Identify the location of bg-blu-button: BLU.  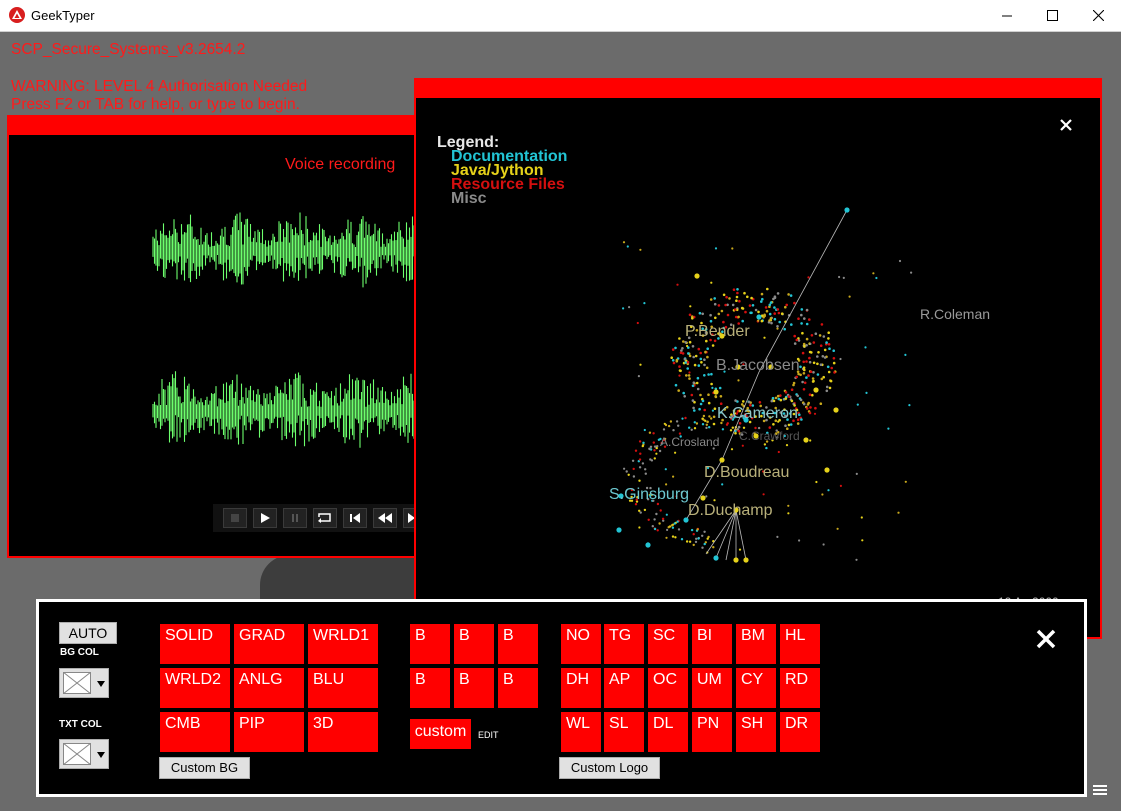
(343, 688).